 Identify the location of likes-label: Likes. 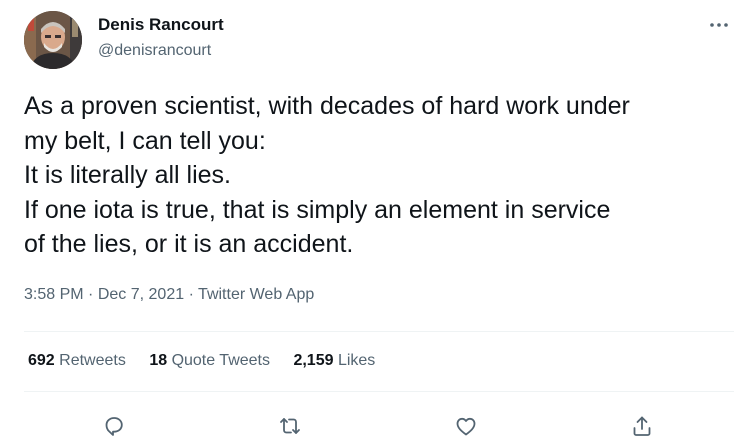
(356, 360).